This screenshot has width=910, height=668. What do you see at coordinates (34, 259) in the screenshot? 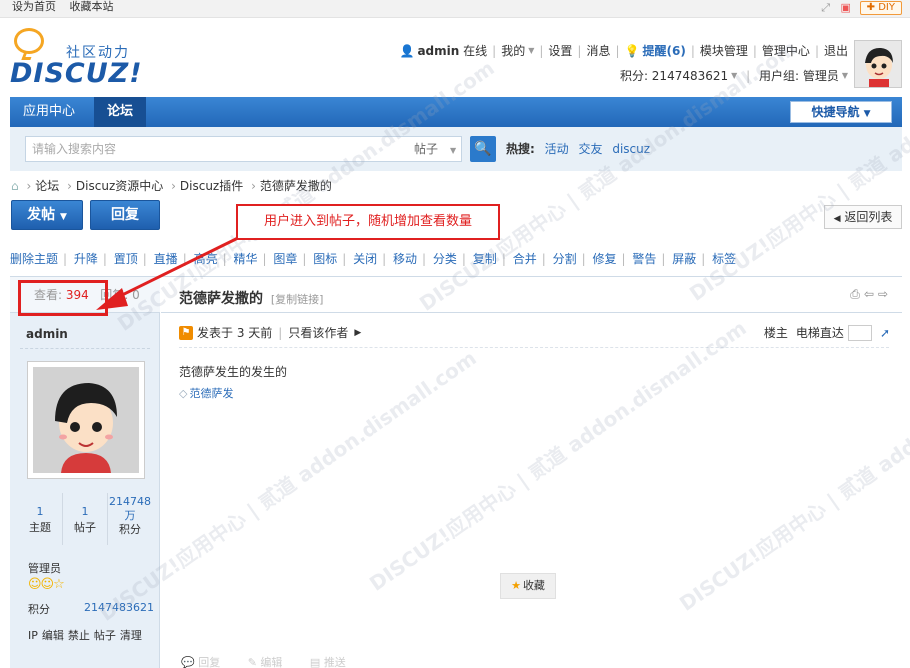
I see `mod-action: 删除主题` at bounding box center [34, 259].